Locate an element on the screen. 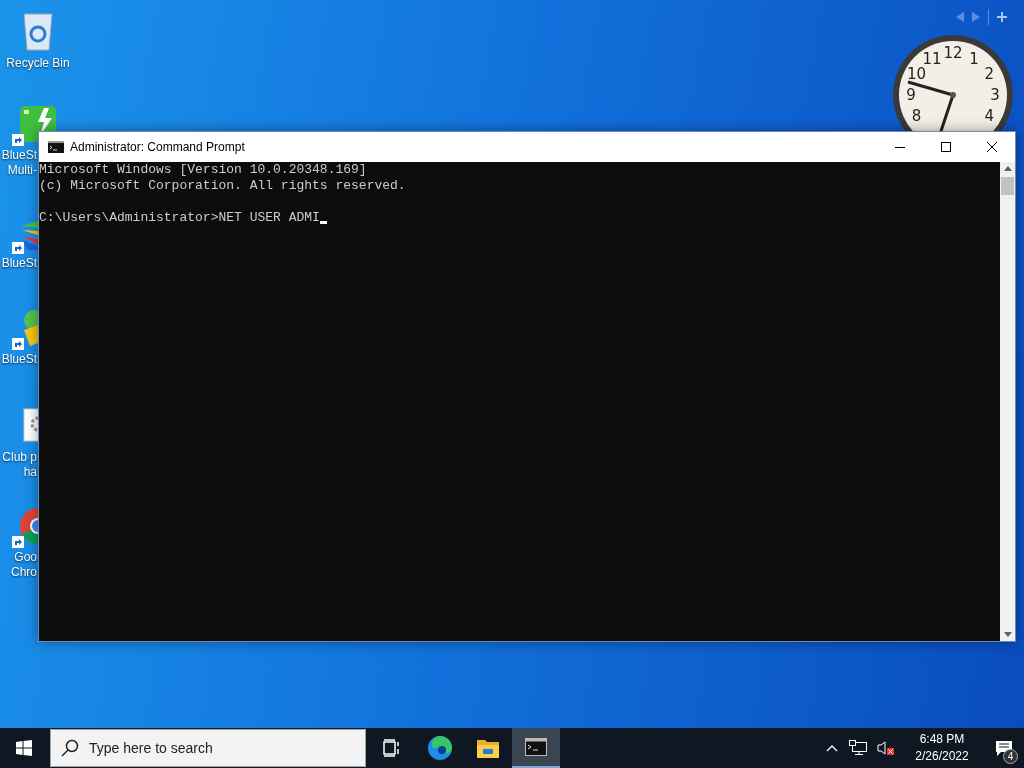 This screenshot has width=1024, height=768. settings-file-icon is located at coordinates (30, 425).